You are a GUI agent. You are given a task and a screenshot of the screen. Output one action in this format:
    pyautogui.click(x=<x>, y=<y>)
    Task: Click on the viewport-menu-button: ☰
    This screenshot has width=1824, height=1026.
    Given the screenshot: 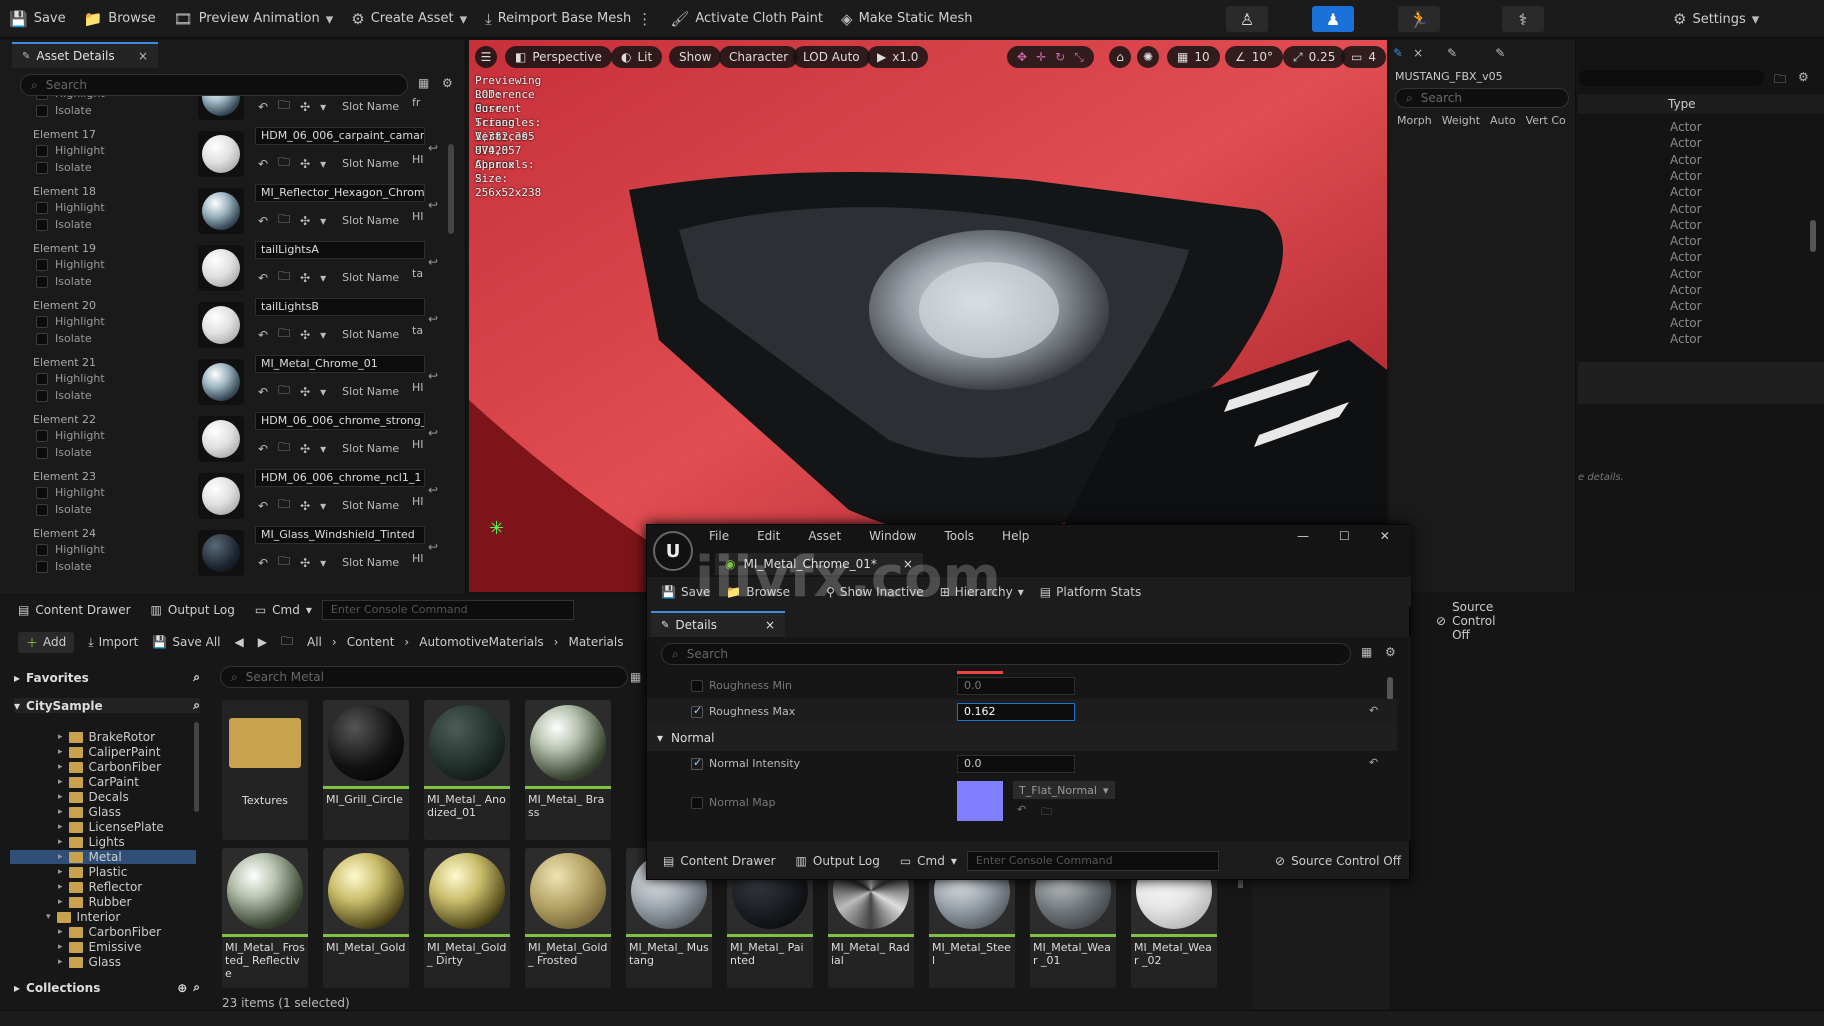 What is the action you would take?
    pyautogui.click(x=486, y=57)
    